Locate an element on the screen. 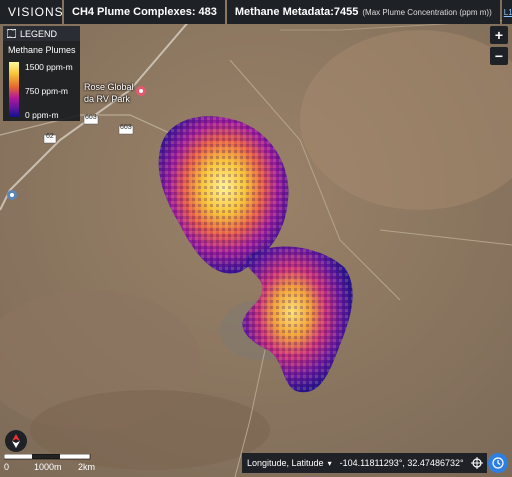 This screenshot has height=477, width=512. plume-complexes-tab: CH4 Plume Complexes: 483 is located at coordinates (144, 12).